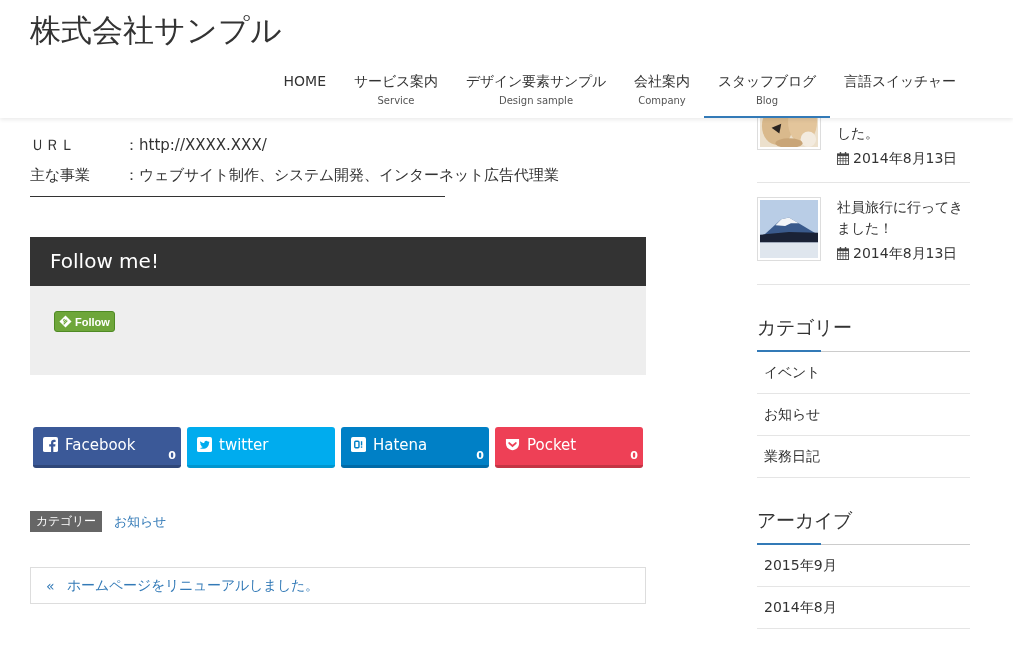 Image resolution: width=1013 pixels, height=661 pixels. Describe the element at coordinates (506, 31) in the screenshot. I see `site-title: 株式会社サンプル` at that location.